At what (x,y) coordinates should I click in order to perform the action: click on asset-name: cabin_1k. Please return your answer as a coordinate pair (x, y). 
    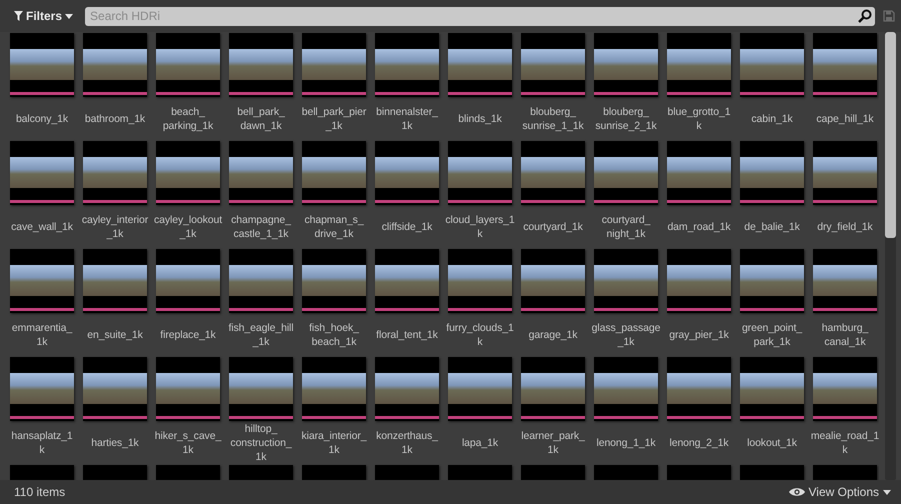
    Looking at the image, I should click on (772, 119).